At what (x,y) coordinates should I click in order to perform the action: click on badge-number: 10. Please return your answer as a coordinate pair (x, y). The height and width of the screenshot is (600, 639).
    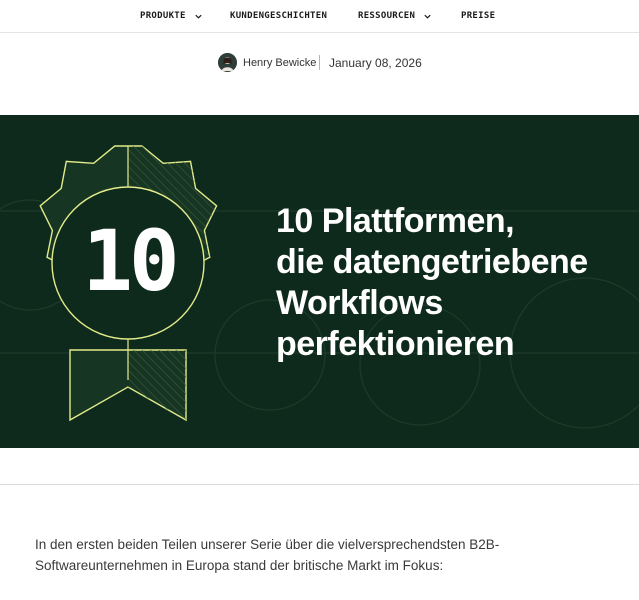
    Looking at the image, I should click on (130, 261).